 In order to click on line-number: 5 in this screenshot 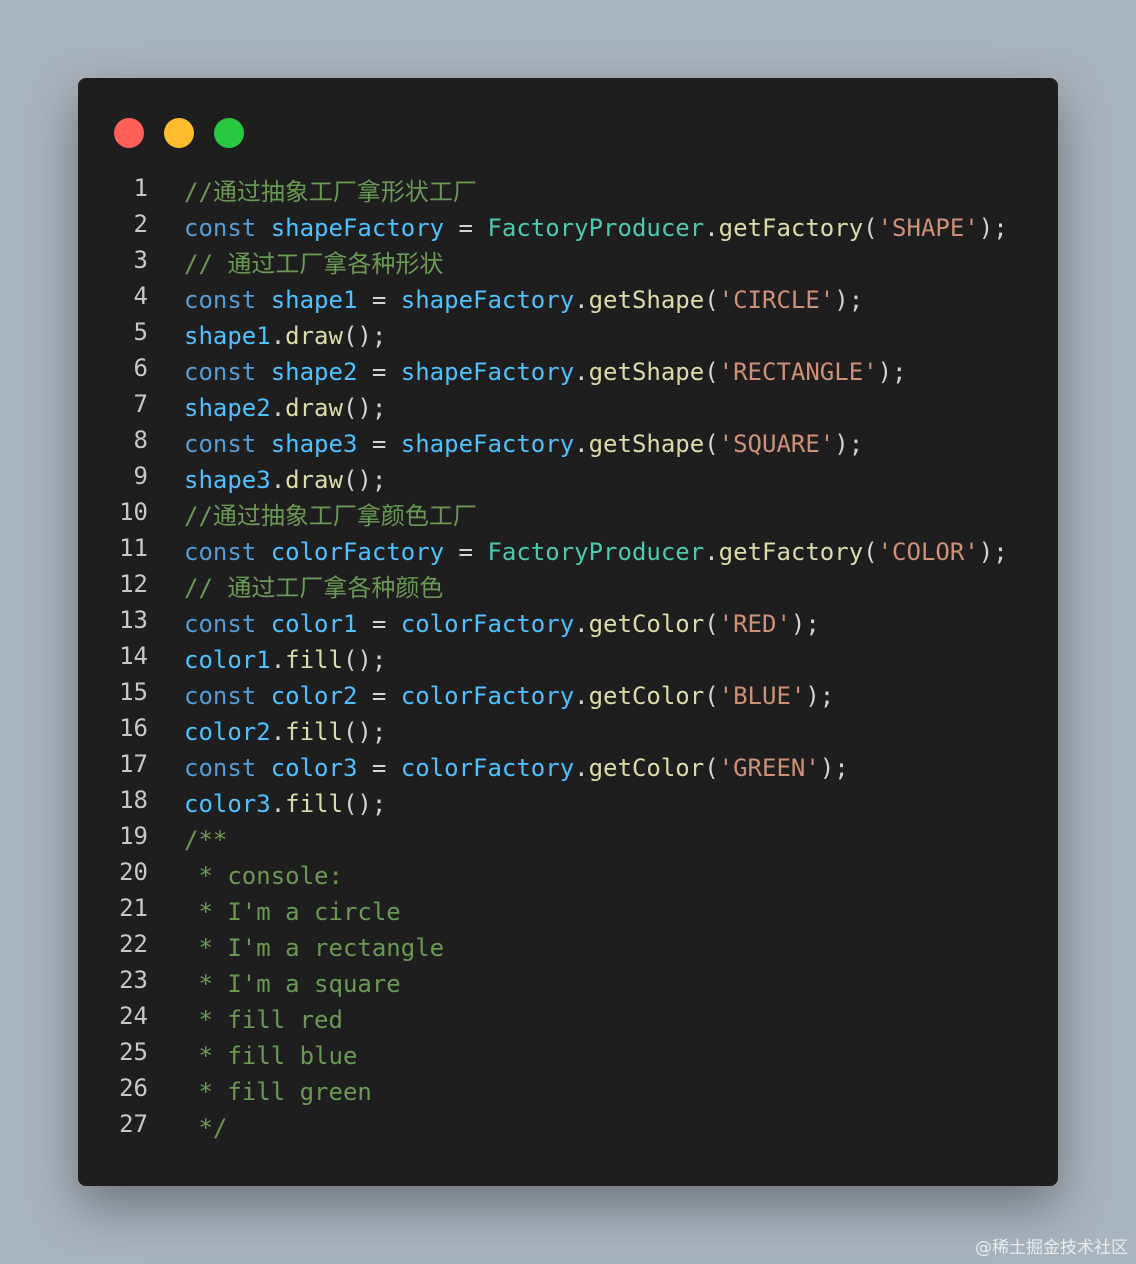, I will do `click(140, 332)`.